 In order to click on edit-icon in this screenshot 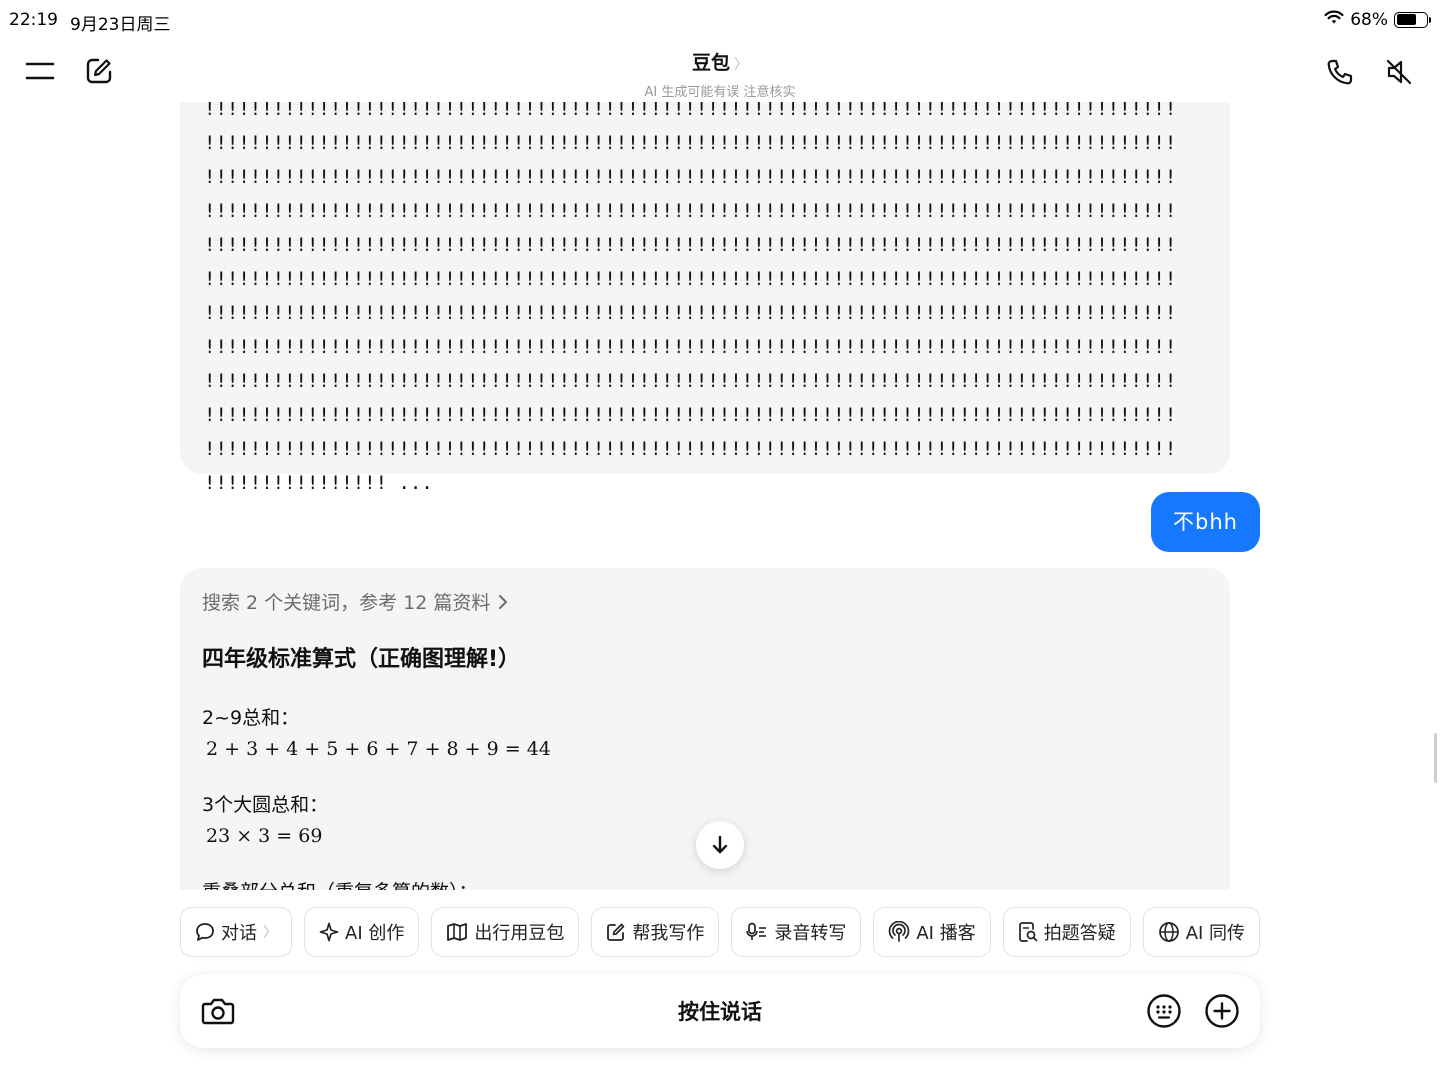, I will do `click(616, 932)`.